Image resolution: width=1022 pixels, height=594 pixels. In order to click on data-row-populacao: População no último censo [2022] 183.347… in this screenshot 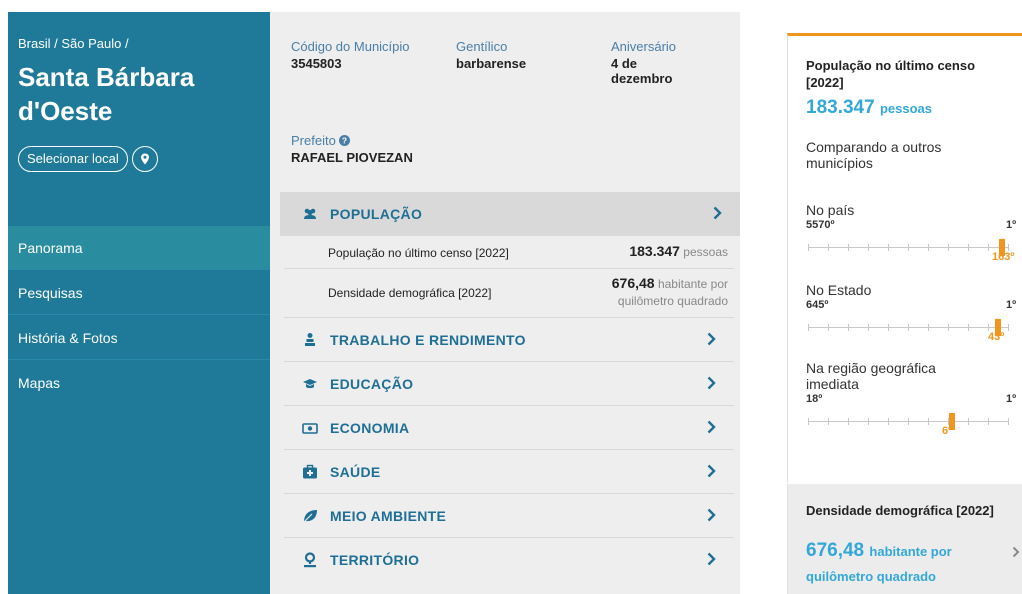, I will do `click(509, 252)`.